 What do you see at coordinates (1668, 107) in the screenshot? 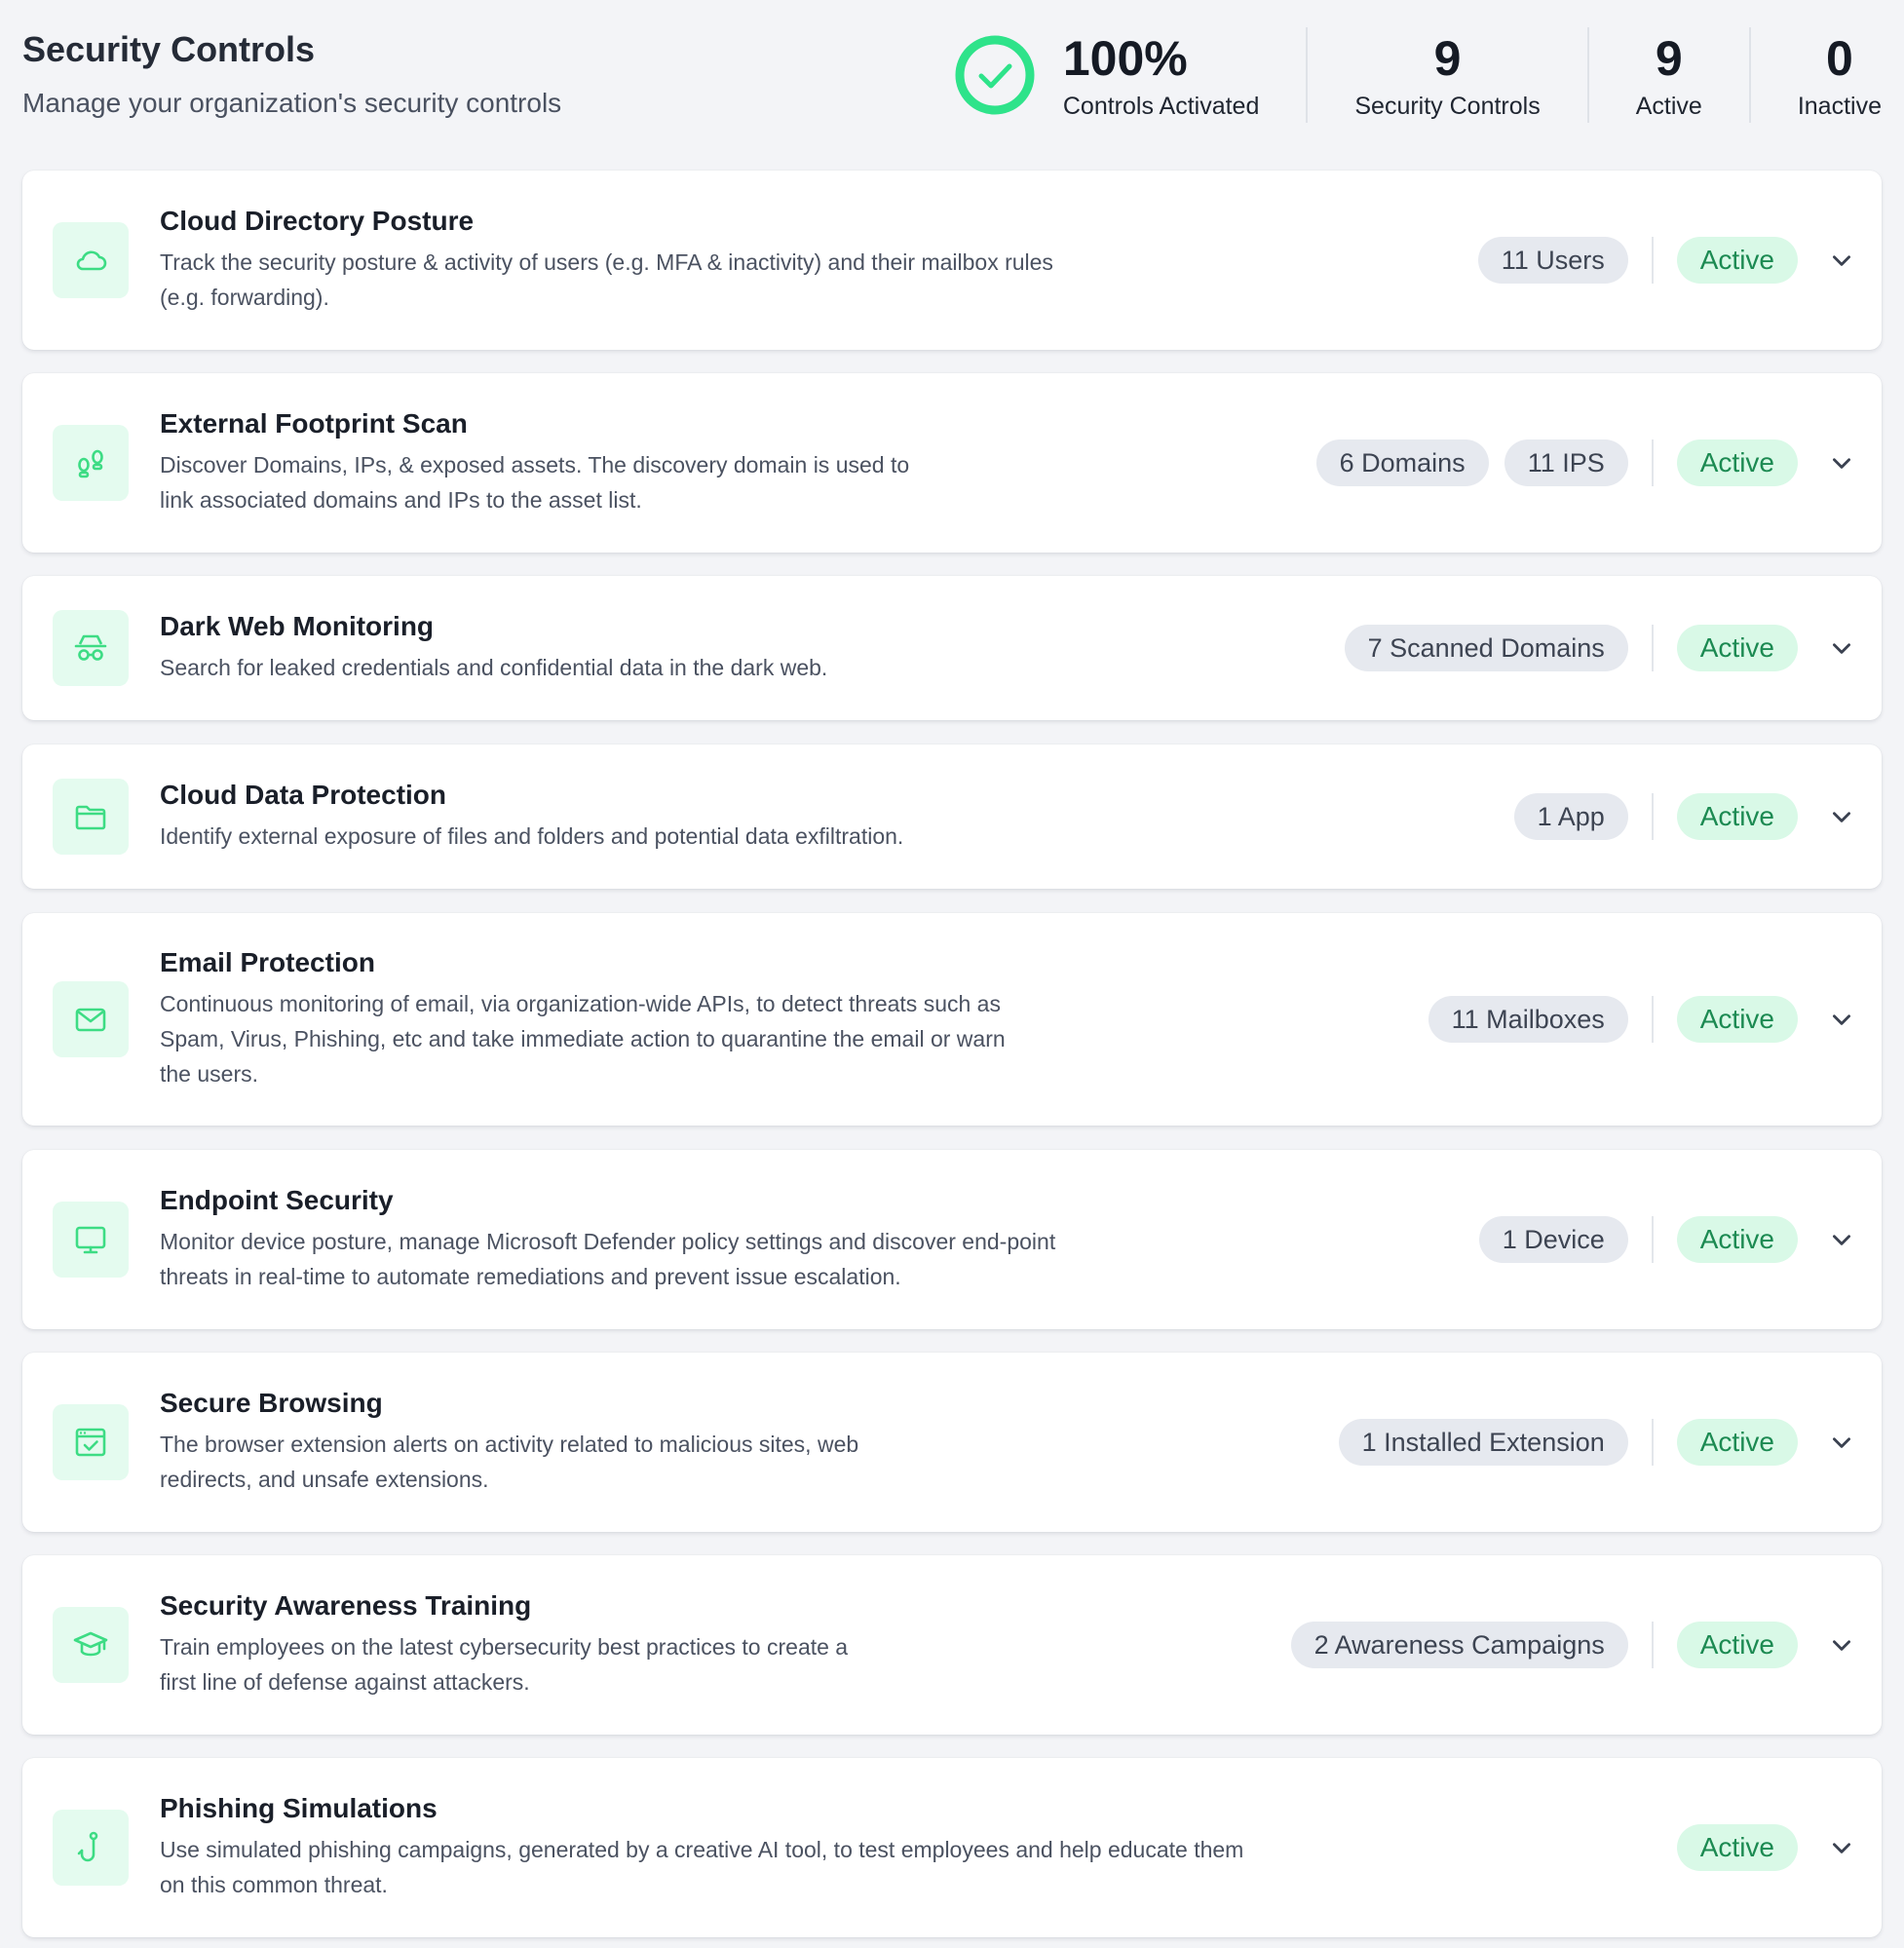
I see `stat-label: Active` at bounding box center [1668, 107].